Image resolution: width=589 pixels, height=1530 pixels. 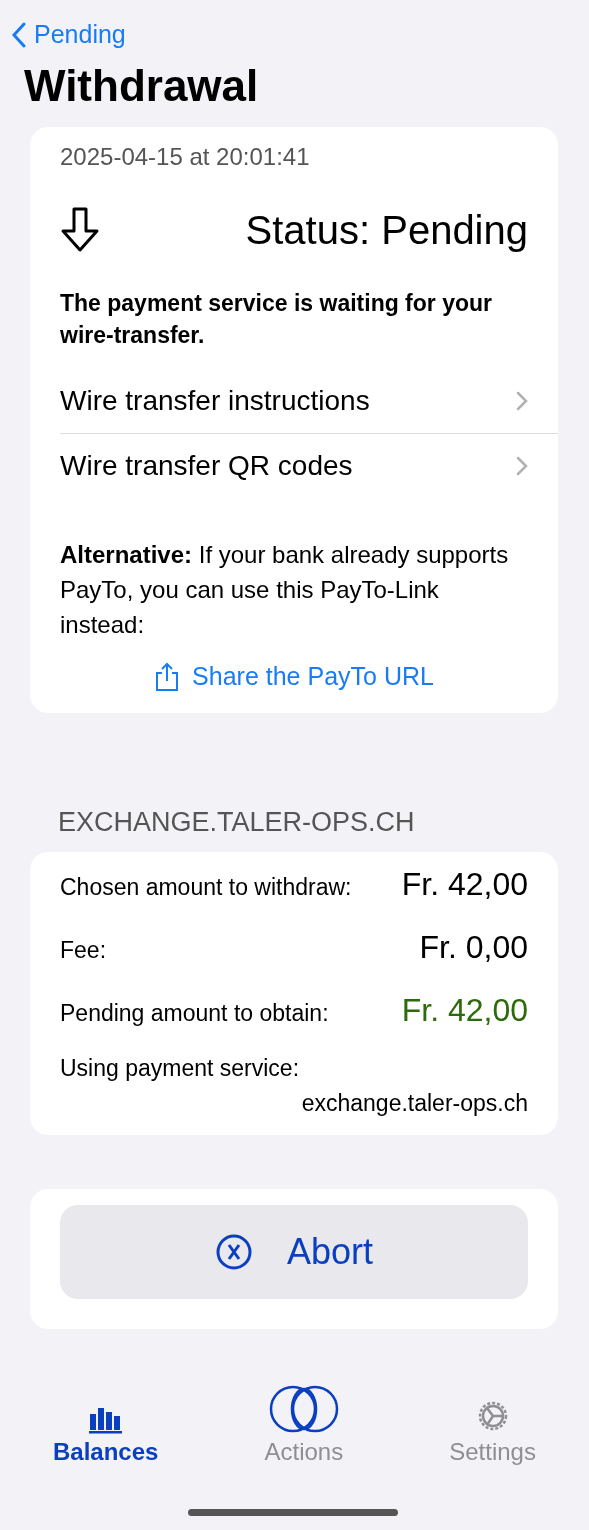 What do you see at coordinates (309, 402) in the screenshot?
I see `link-row: Wire transfer instructions` at bounding box center [309, 402].